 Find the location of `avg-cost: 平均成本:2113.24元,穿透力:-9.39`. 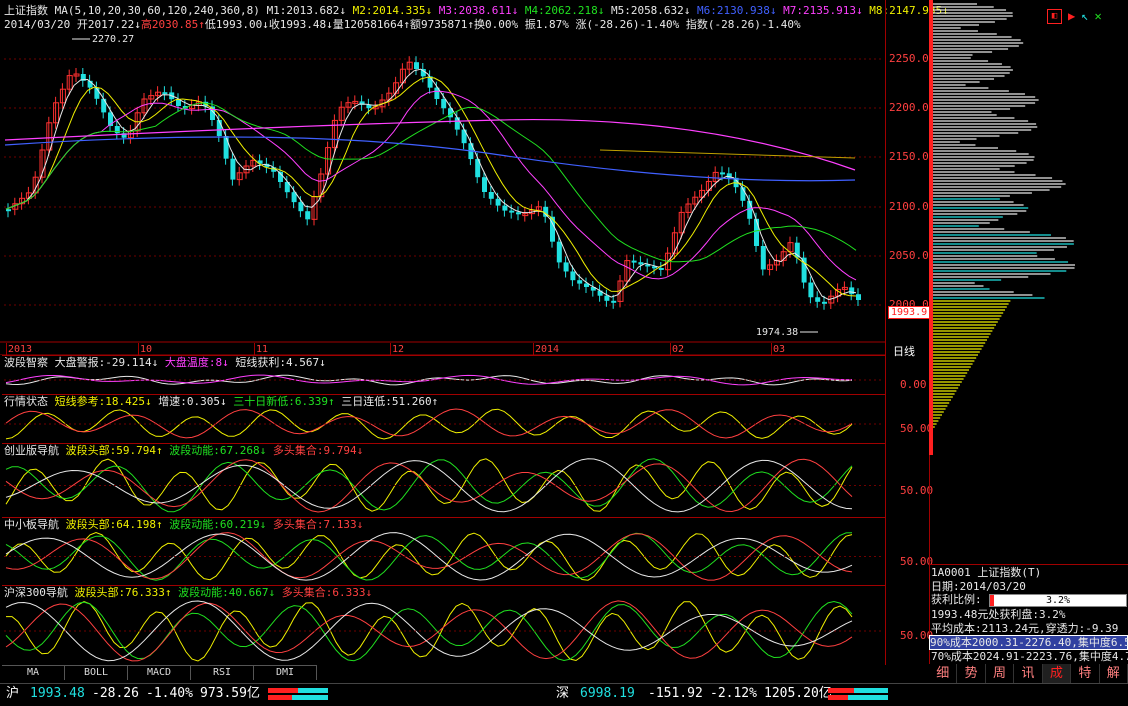

avg-cost: 平均成本:2113.24元,穿透力:-9.39 is located at coordinates (1025, 628).